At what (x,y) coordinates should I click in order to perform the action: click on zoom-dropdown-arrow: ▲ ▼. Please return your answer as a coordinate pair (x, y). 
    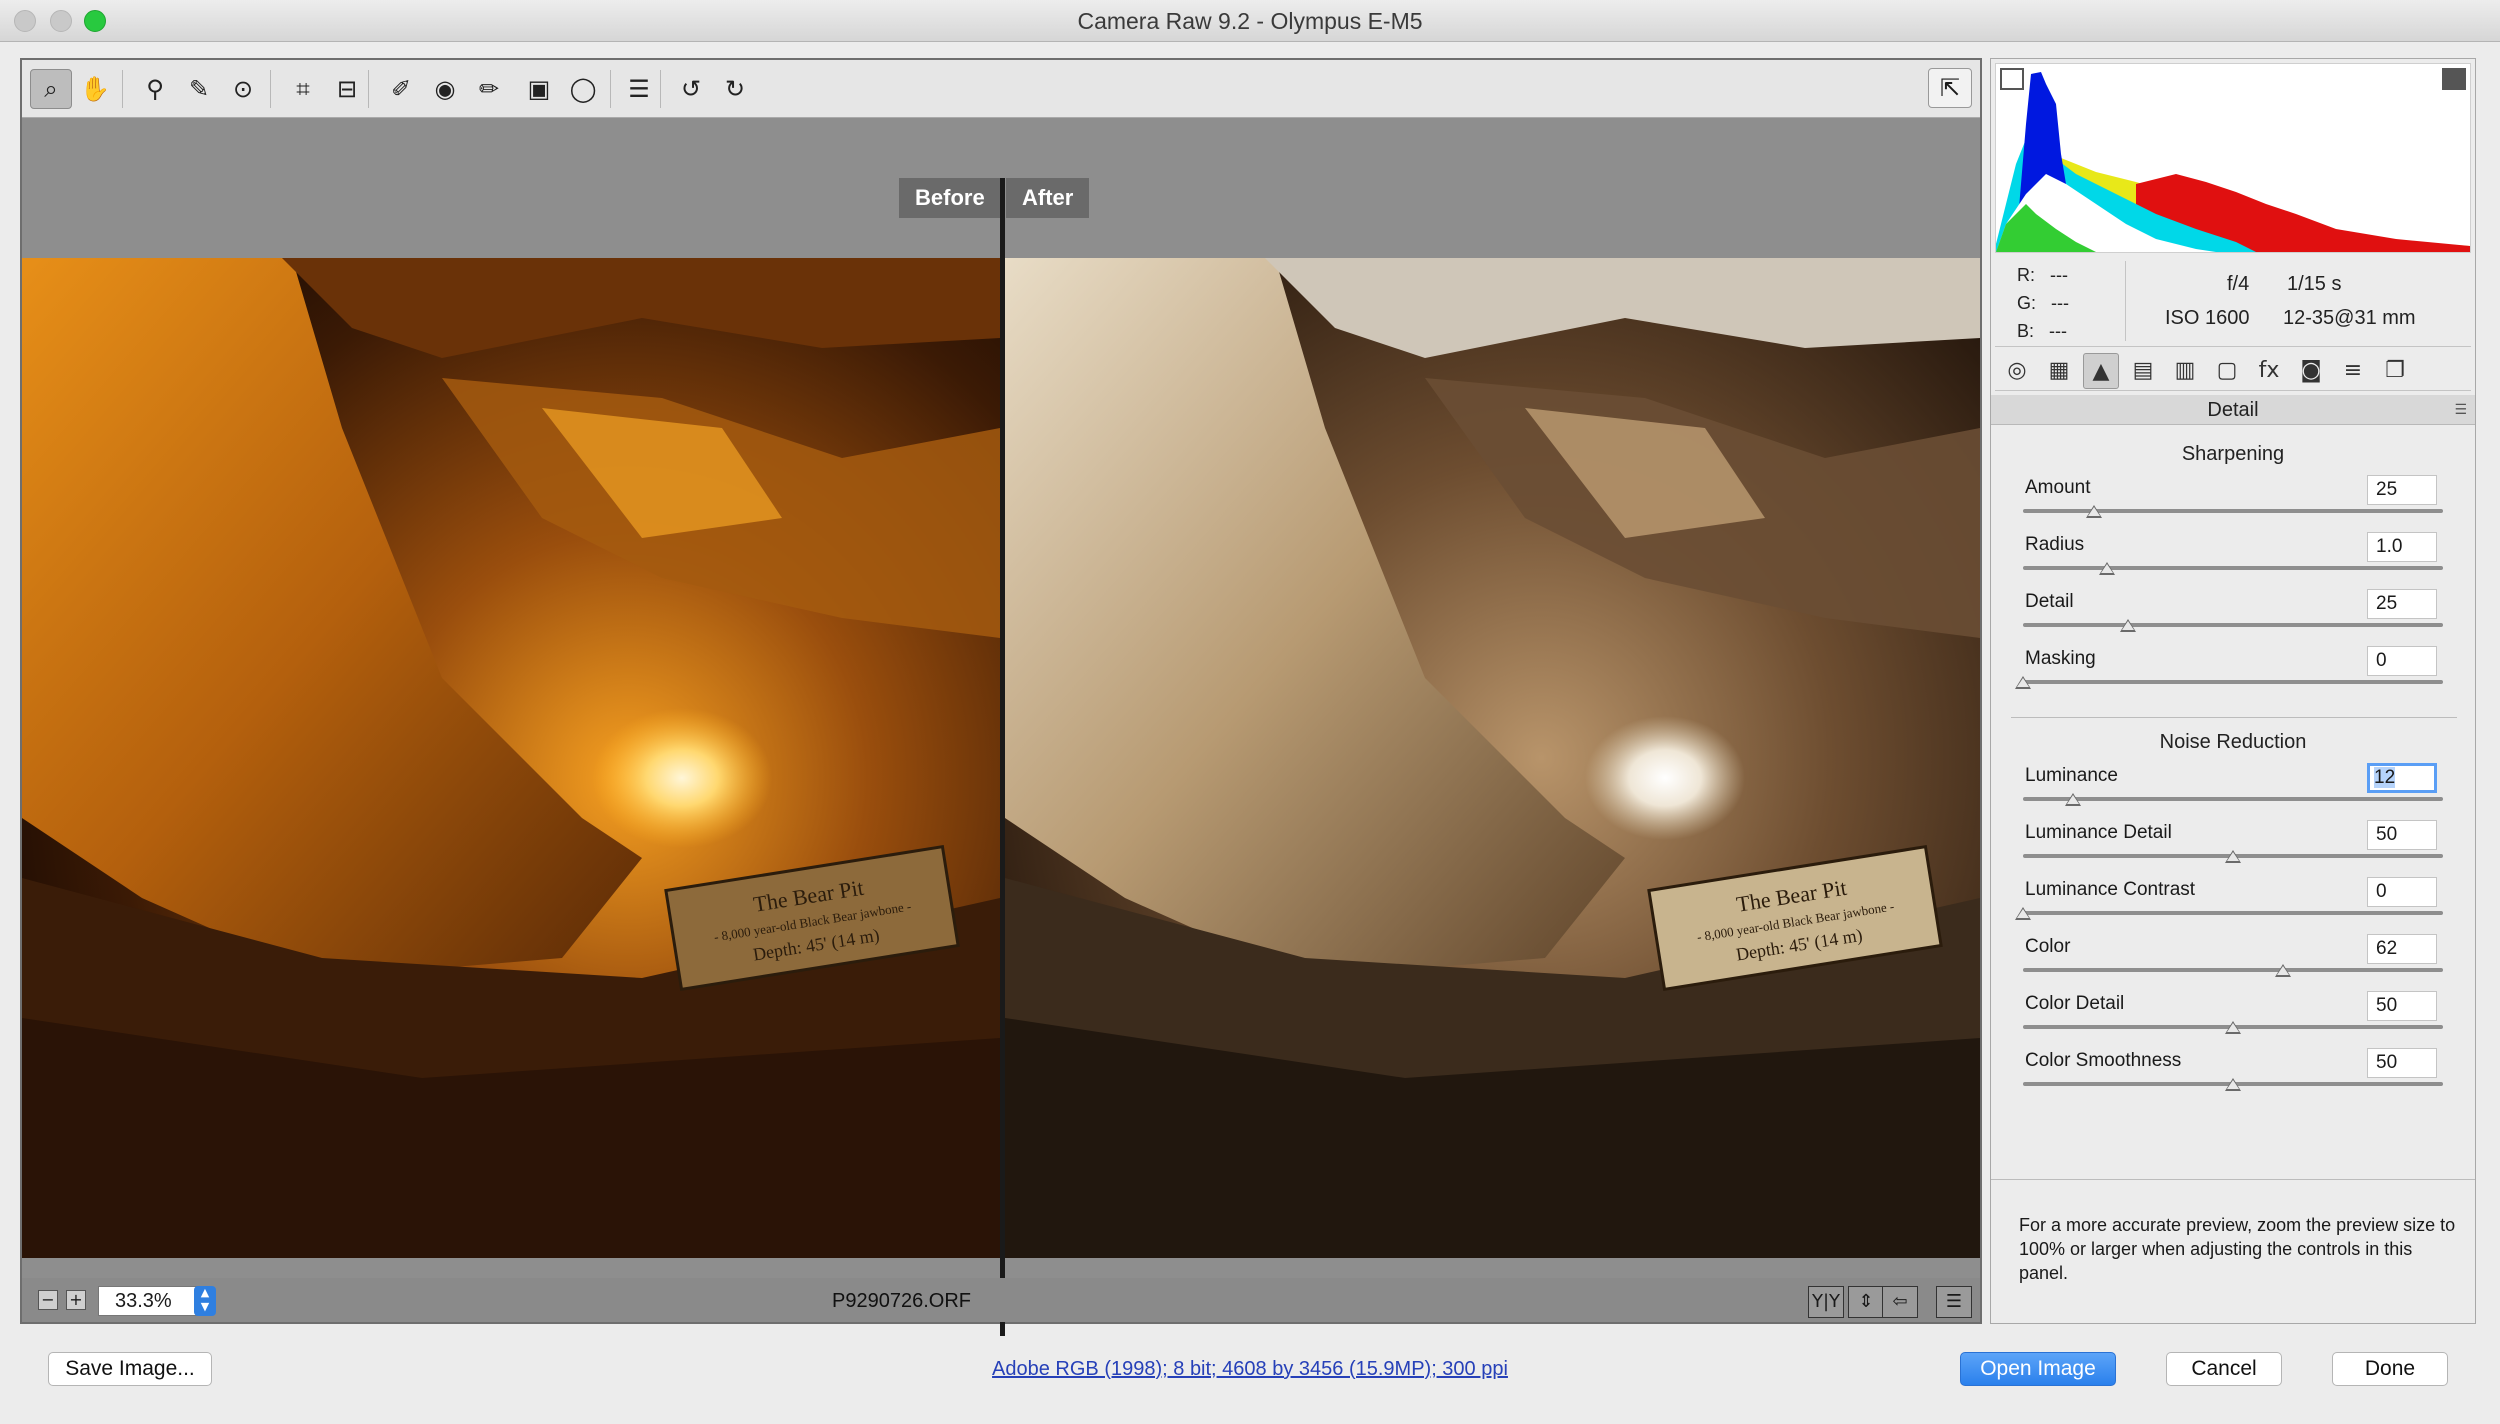
    Looking at the image, I should click on (205, 1301).